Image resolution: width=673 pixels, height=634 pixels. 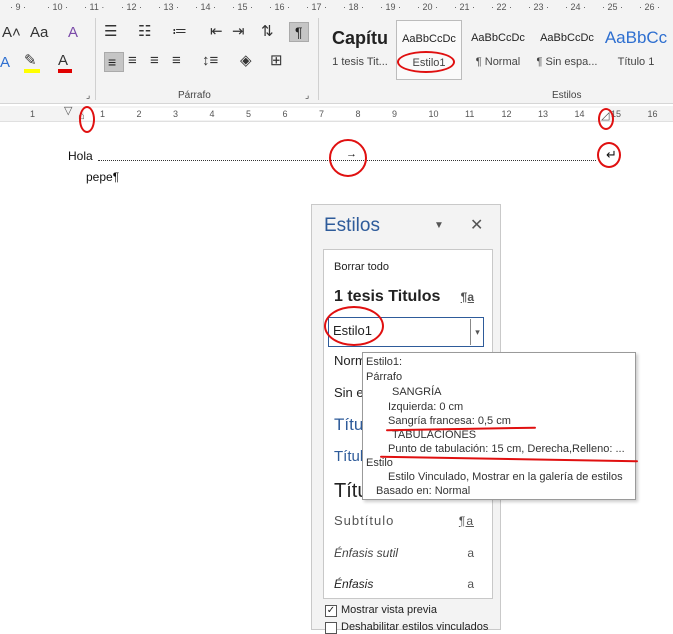 What do you see at coordinates (285, 114) in the screenshot?
I see `h-ruler-number: 6` at bounding box center [285, 114].